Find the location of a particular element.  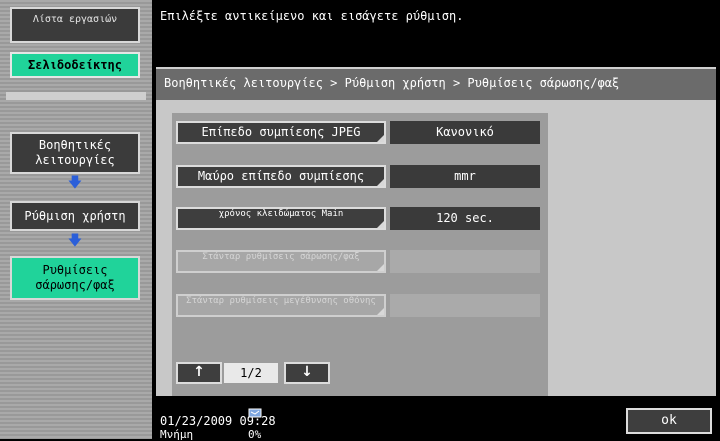

black-compression-value: mmr is located at coordinates (465, 176).